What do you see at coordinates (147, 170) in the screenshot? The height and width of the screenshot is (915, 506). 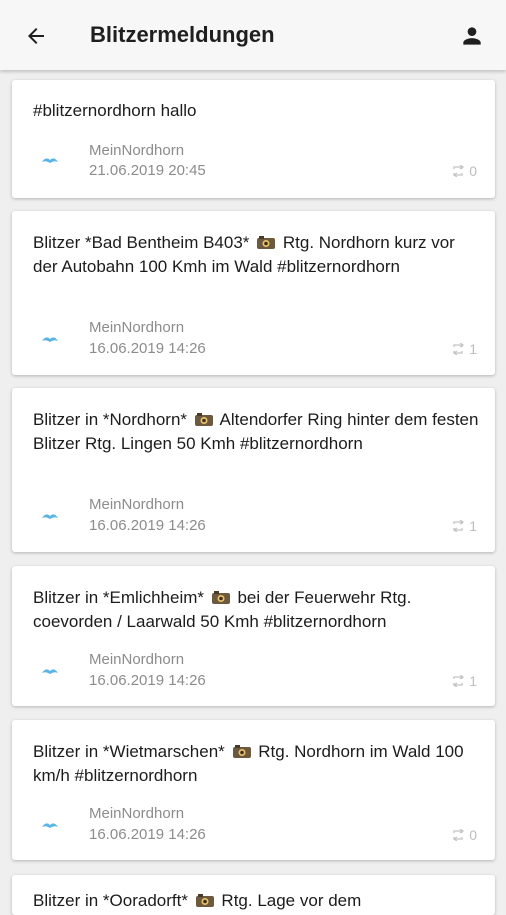 I see `post-date: 21.06.2019 20:45` at bounding box center [147, 170].